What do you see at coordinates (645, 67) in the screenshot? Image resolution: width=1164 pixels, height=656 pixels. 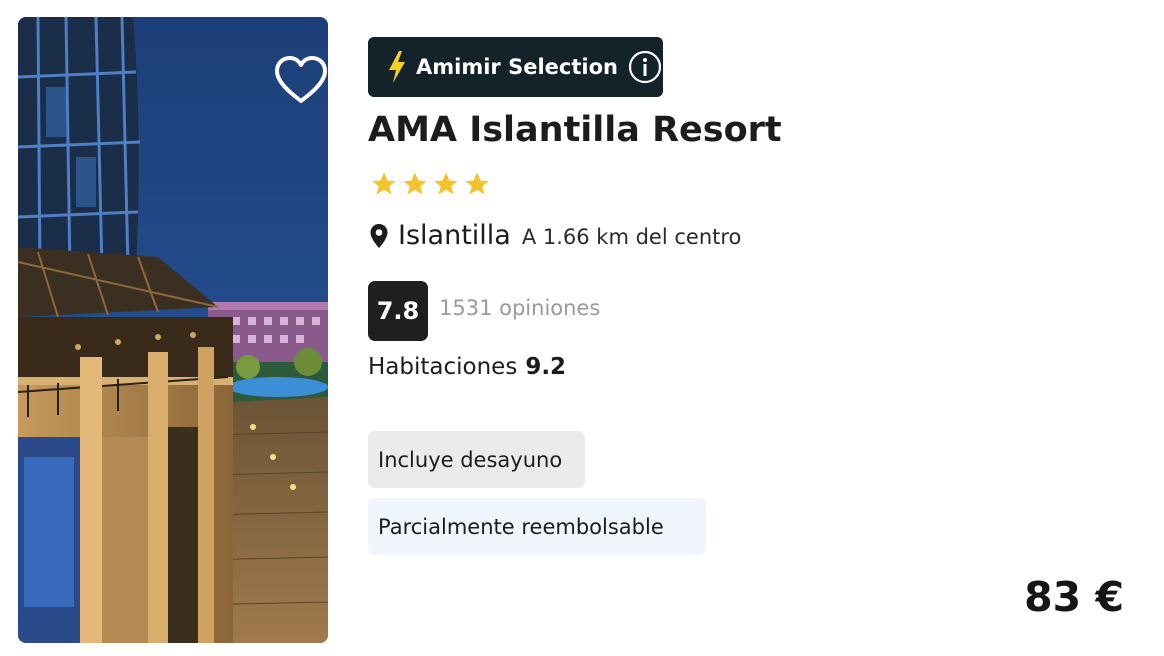 I see `info-icon` at bounding box center [645, 67].